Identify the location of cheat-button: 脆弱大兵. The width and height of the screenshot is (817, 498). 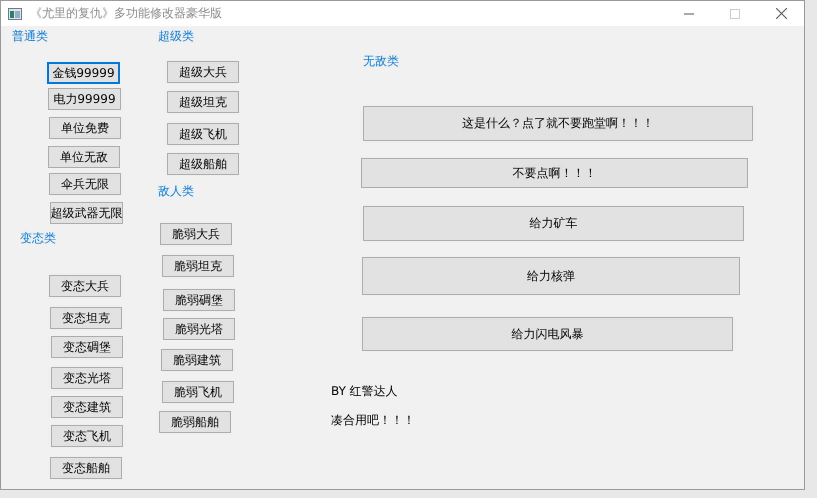
(196, 234).